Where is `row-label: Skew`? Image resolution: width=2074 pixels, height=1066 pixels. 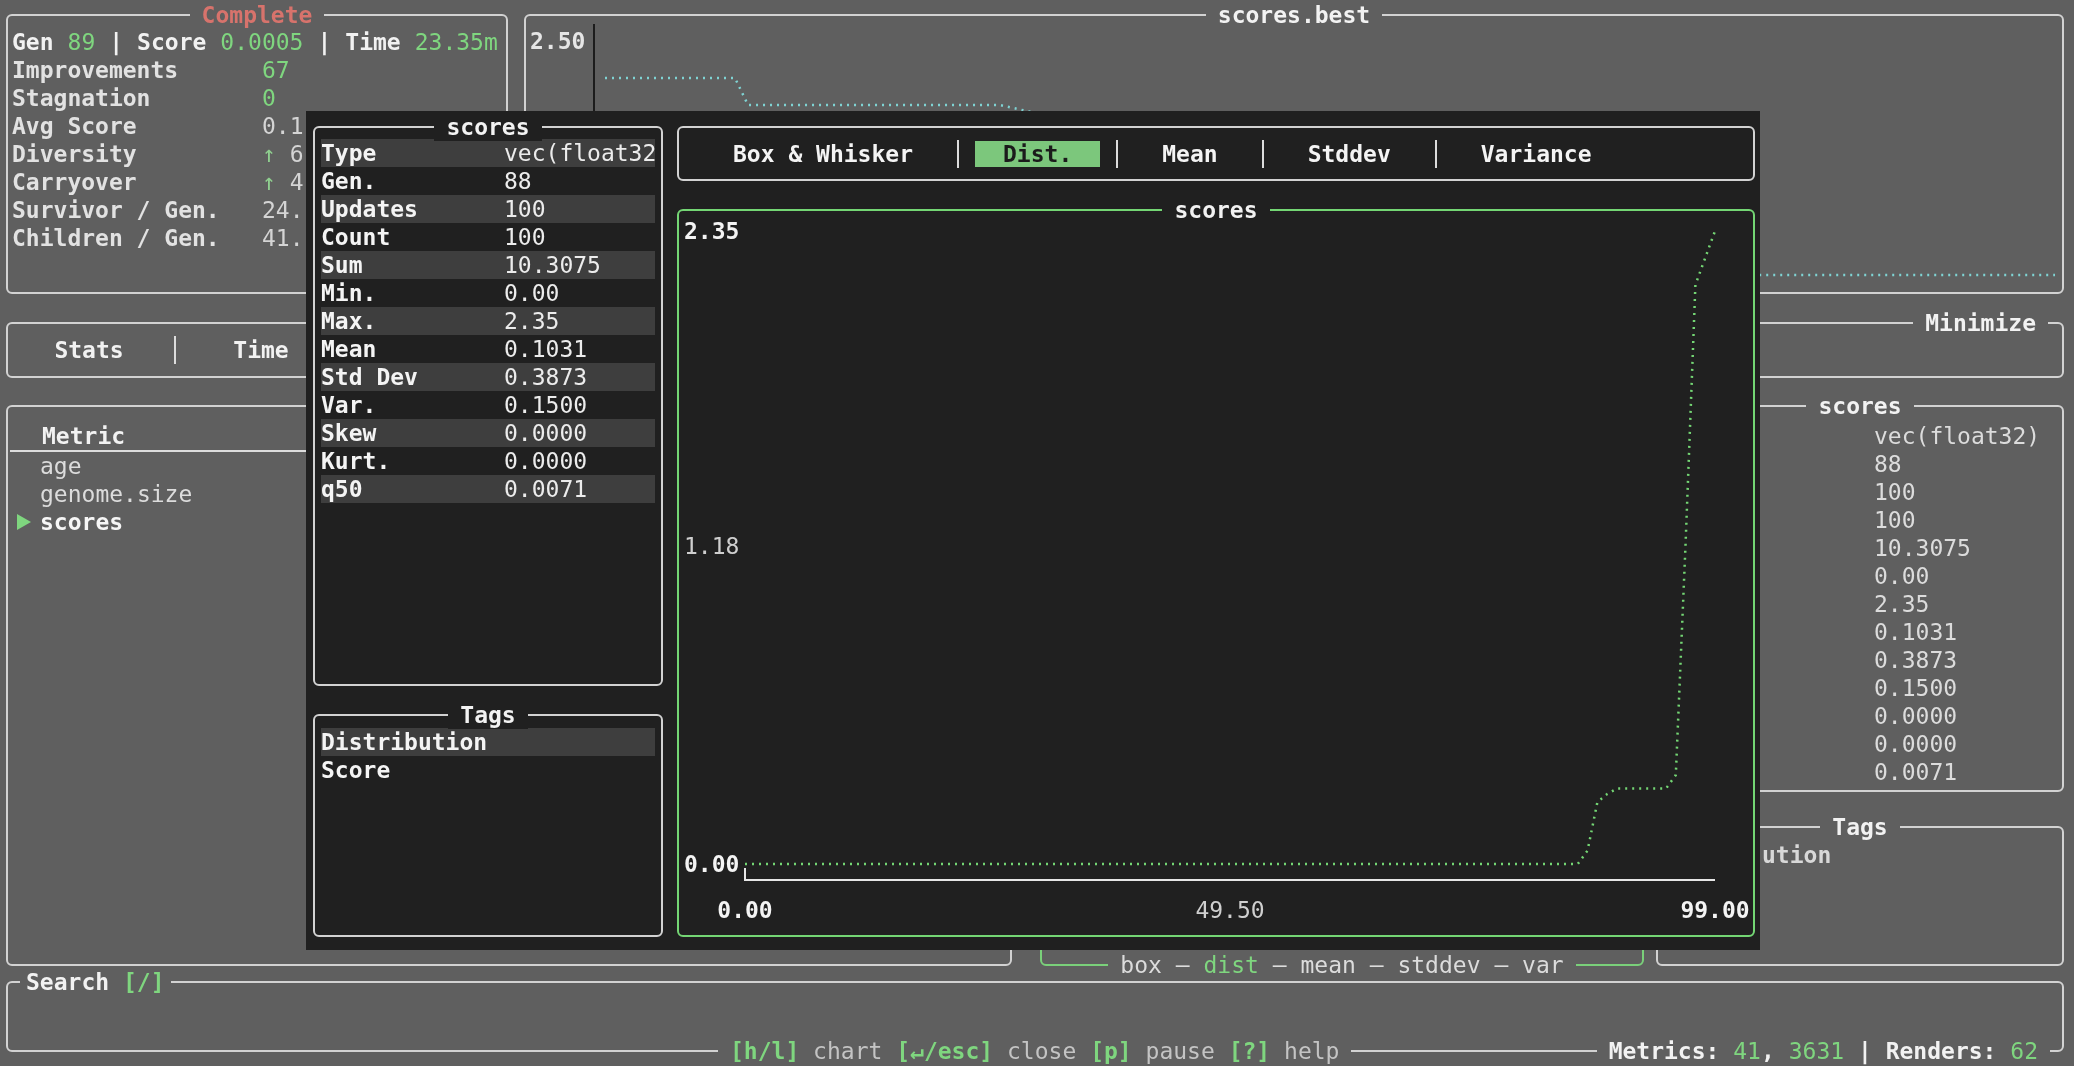
row-label: Skew is located at coordinates (349, 433).